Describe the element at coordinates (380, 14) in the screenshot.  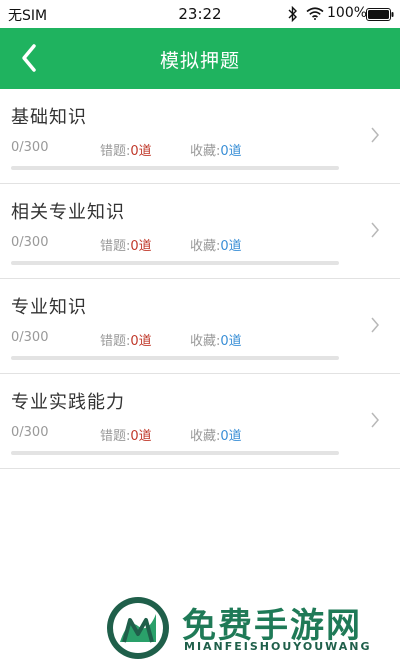
I see `battery-icon` at that location.